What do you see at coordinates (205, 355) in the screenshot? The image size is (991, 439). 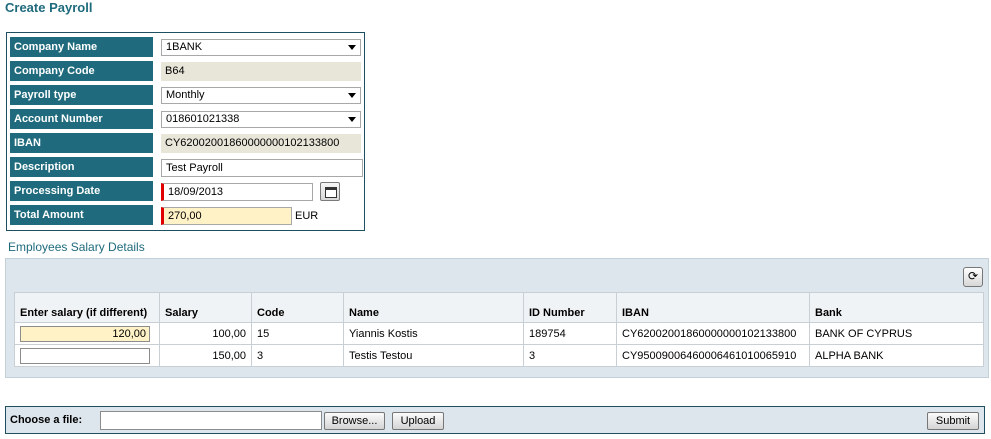 I see `salary-cell: 150,00` at bounding box center [205, 355].